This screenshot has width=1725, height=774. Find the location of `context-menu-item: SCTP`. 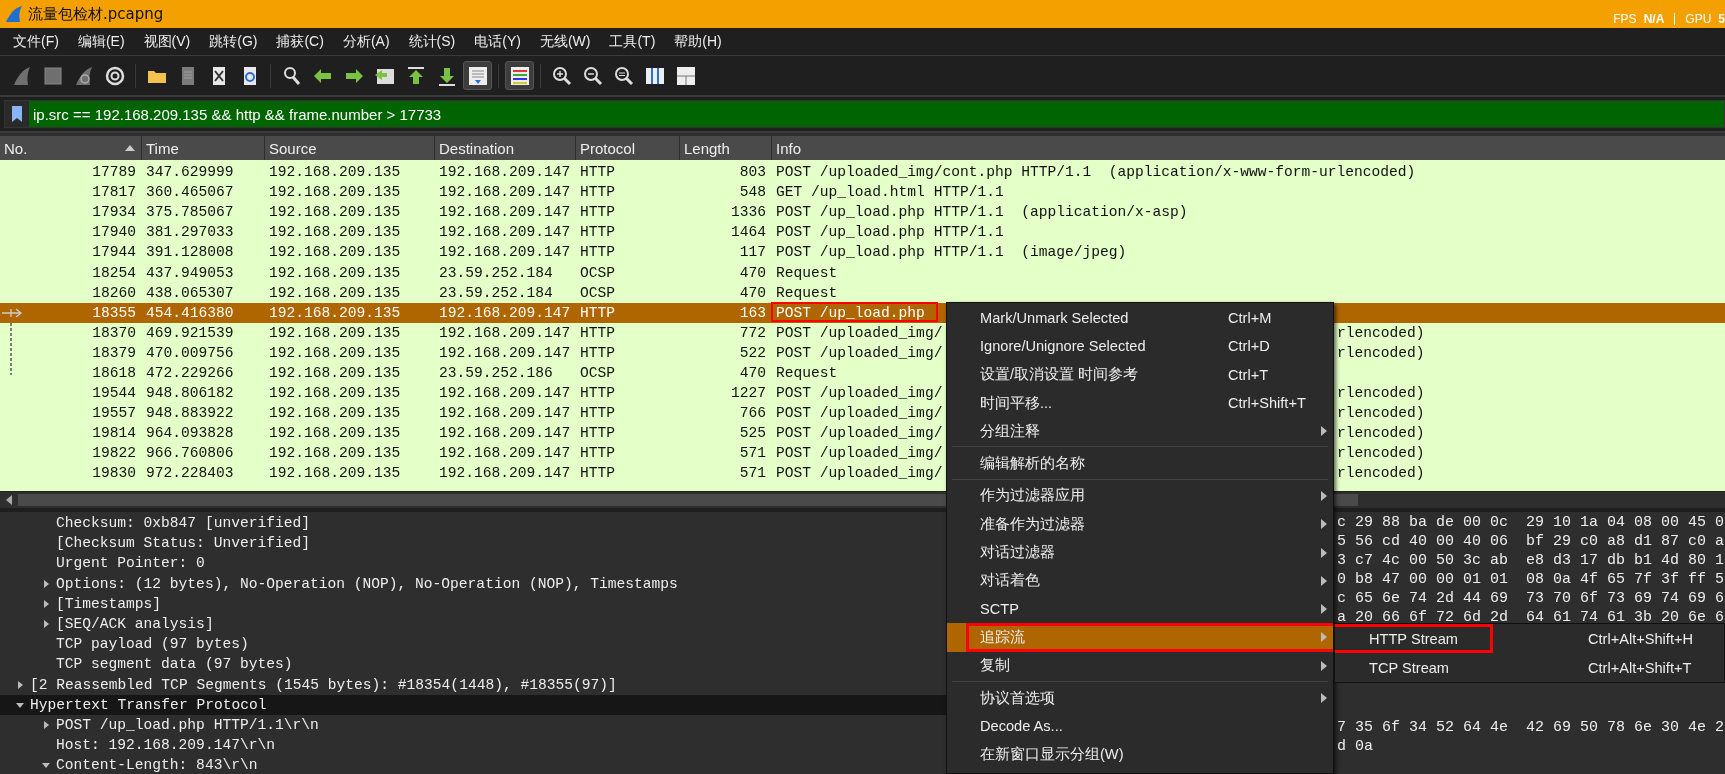

context-menu-item: SCTP is located at coordinates (1140, 609).